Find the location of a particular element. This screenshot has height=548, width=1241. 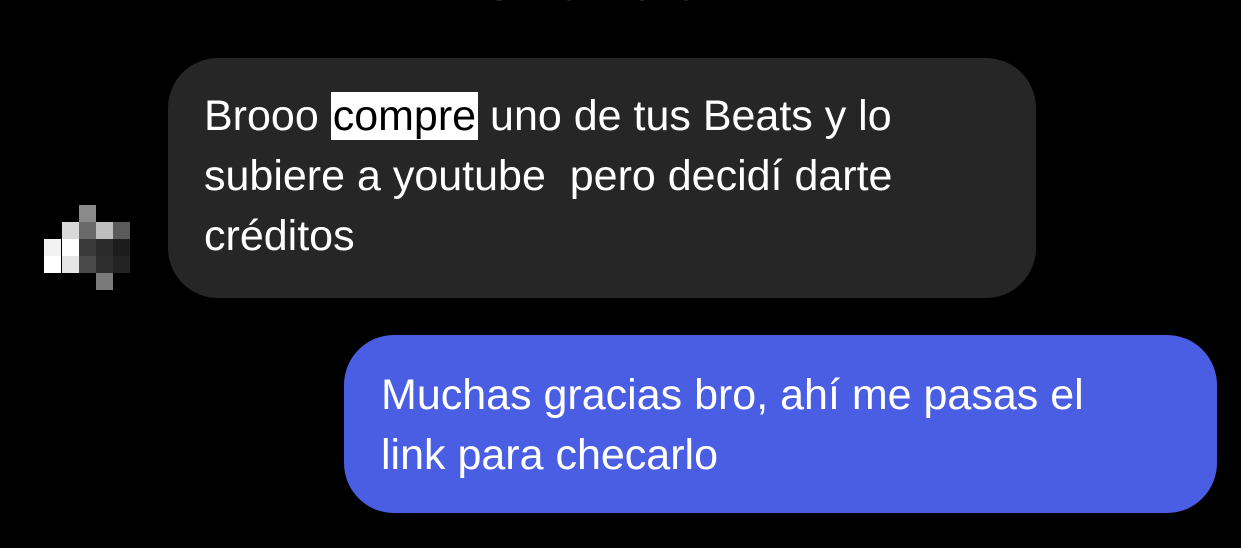

message-text: uno de tus Beats y lo is located at coordinates (685, 116).